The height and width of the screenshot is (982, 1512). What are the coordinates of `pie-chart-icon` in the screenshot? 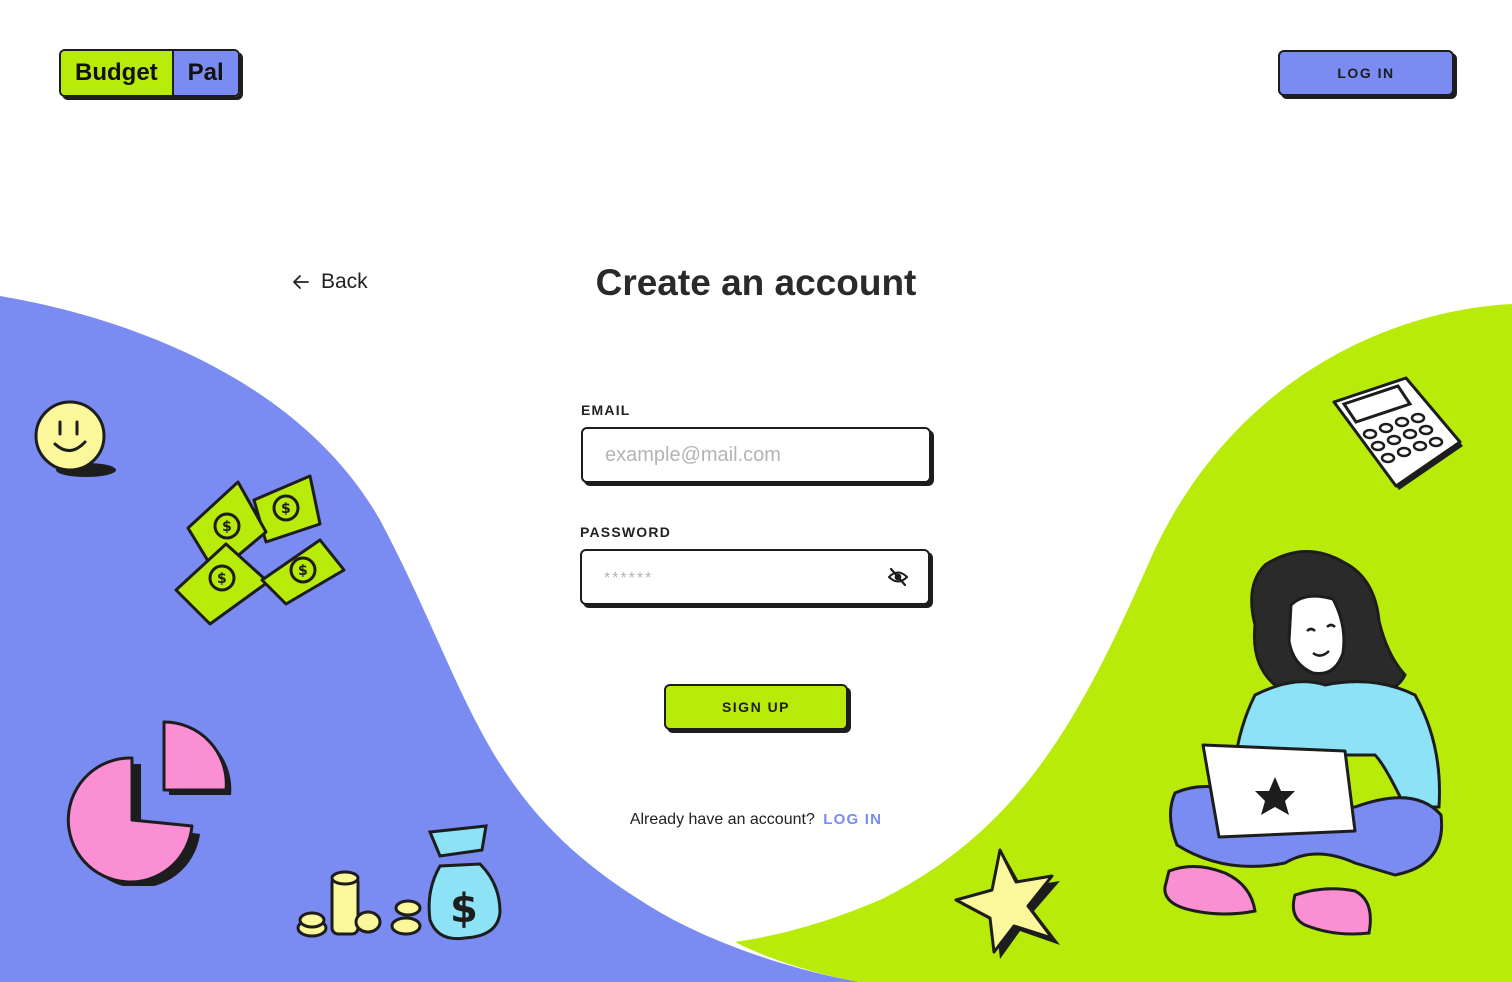 It's located at (149, 803).